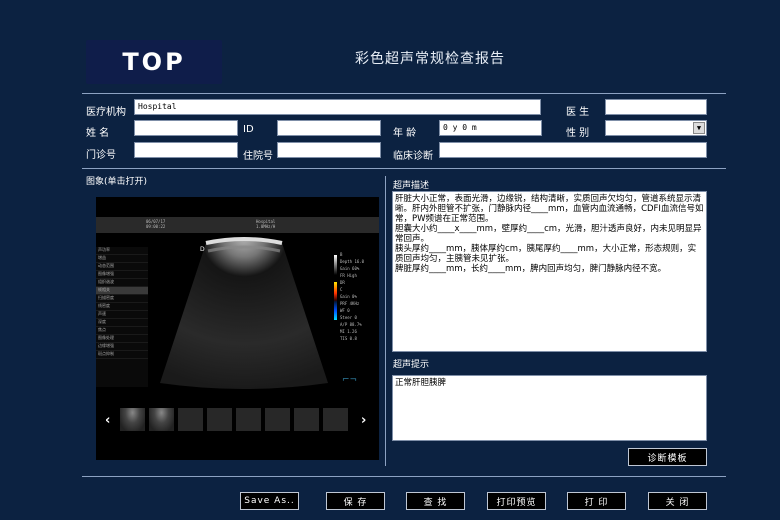 The height and width of the screenshot is (520, 780). I want to click on svg-text: D, so click(202, 249).